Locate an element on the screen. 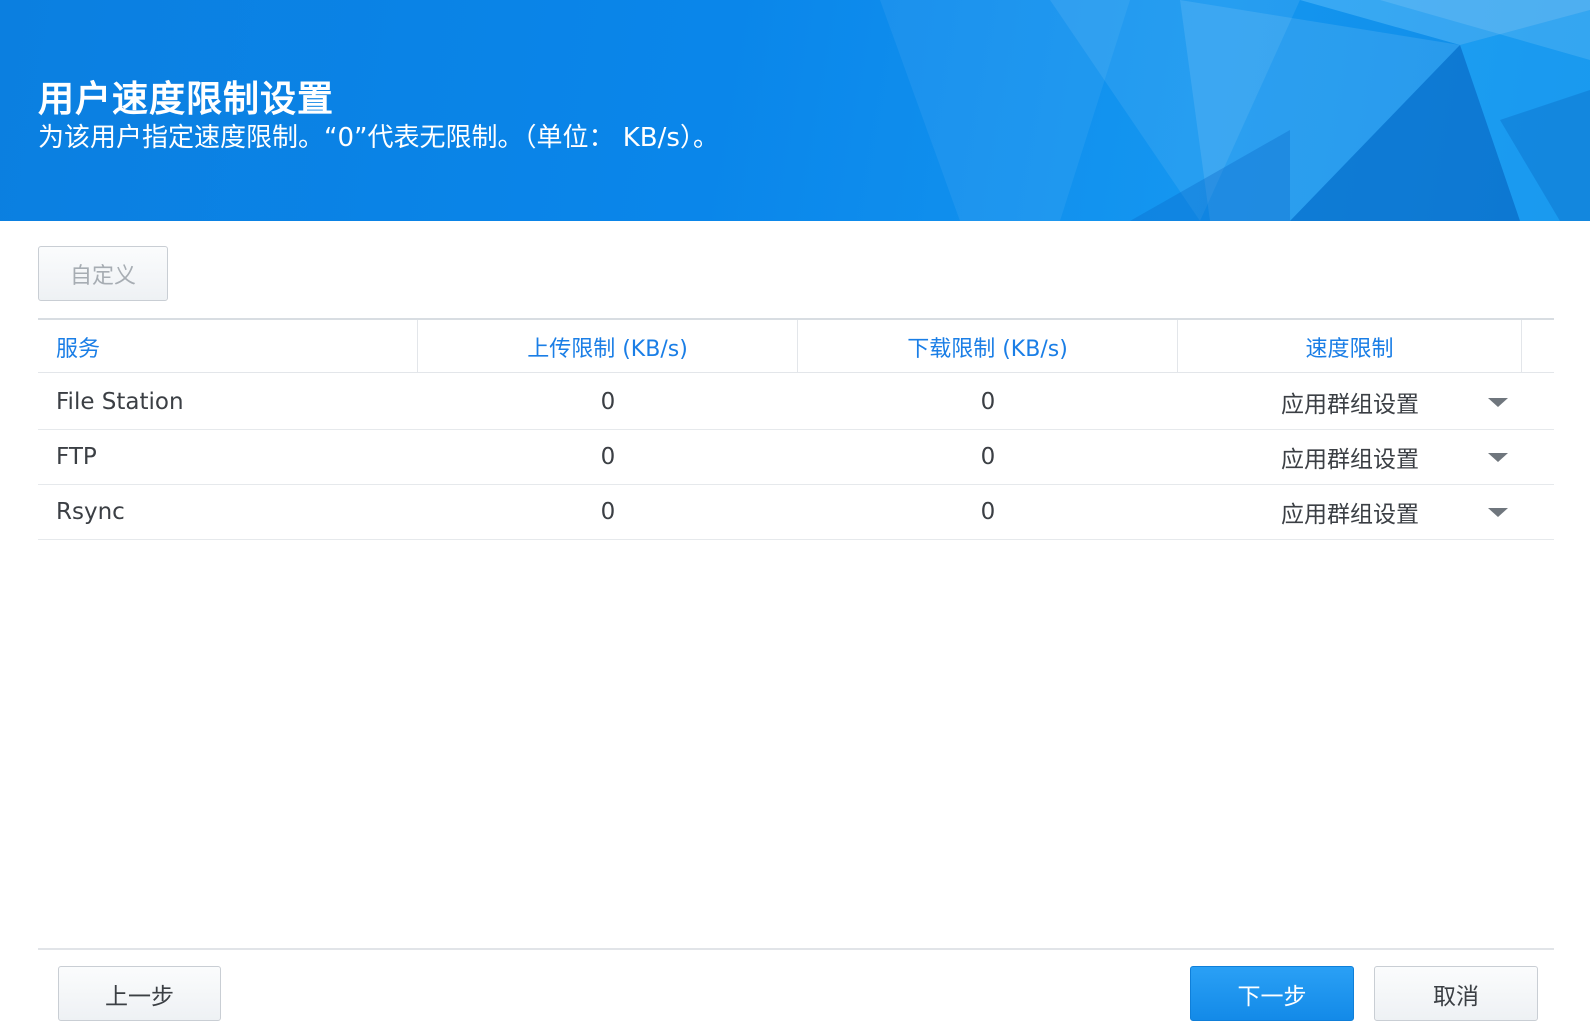 The height and width of the screenshot is (1034, 1590). next-button: 下一步 is located at coordinates (1272, 993).